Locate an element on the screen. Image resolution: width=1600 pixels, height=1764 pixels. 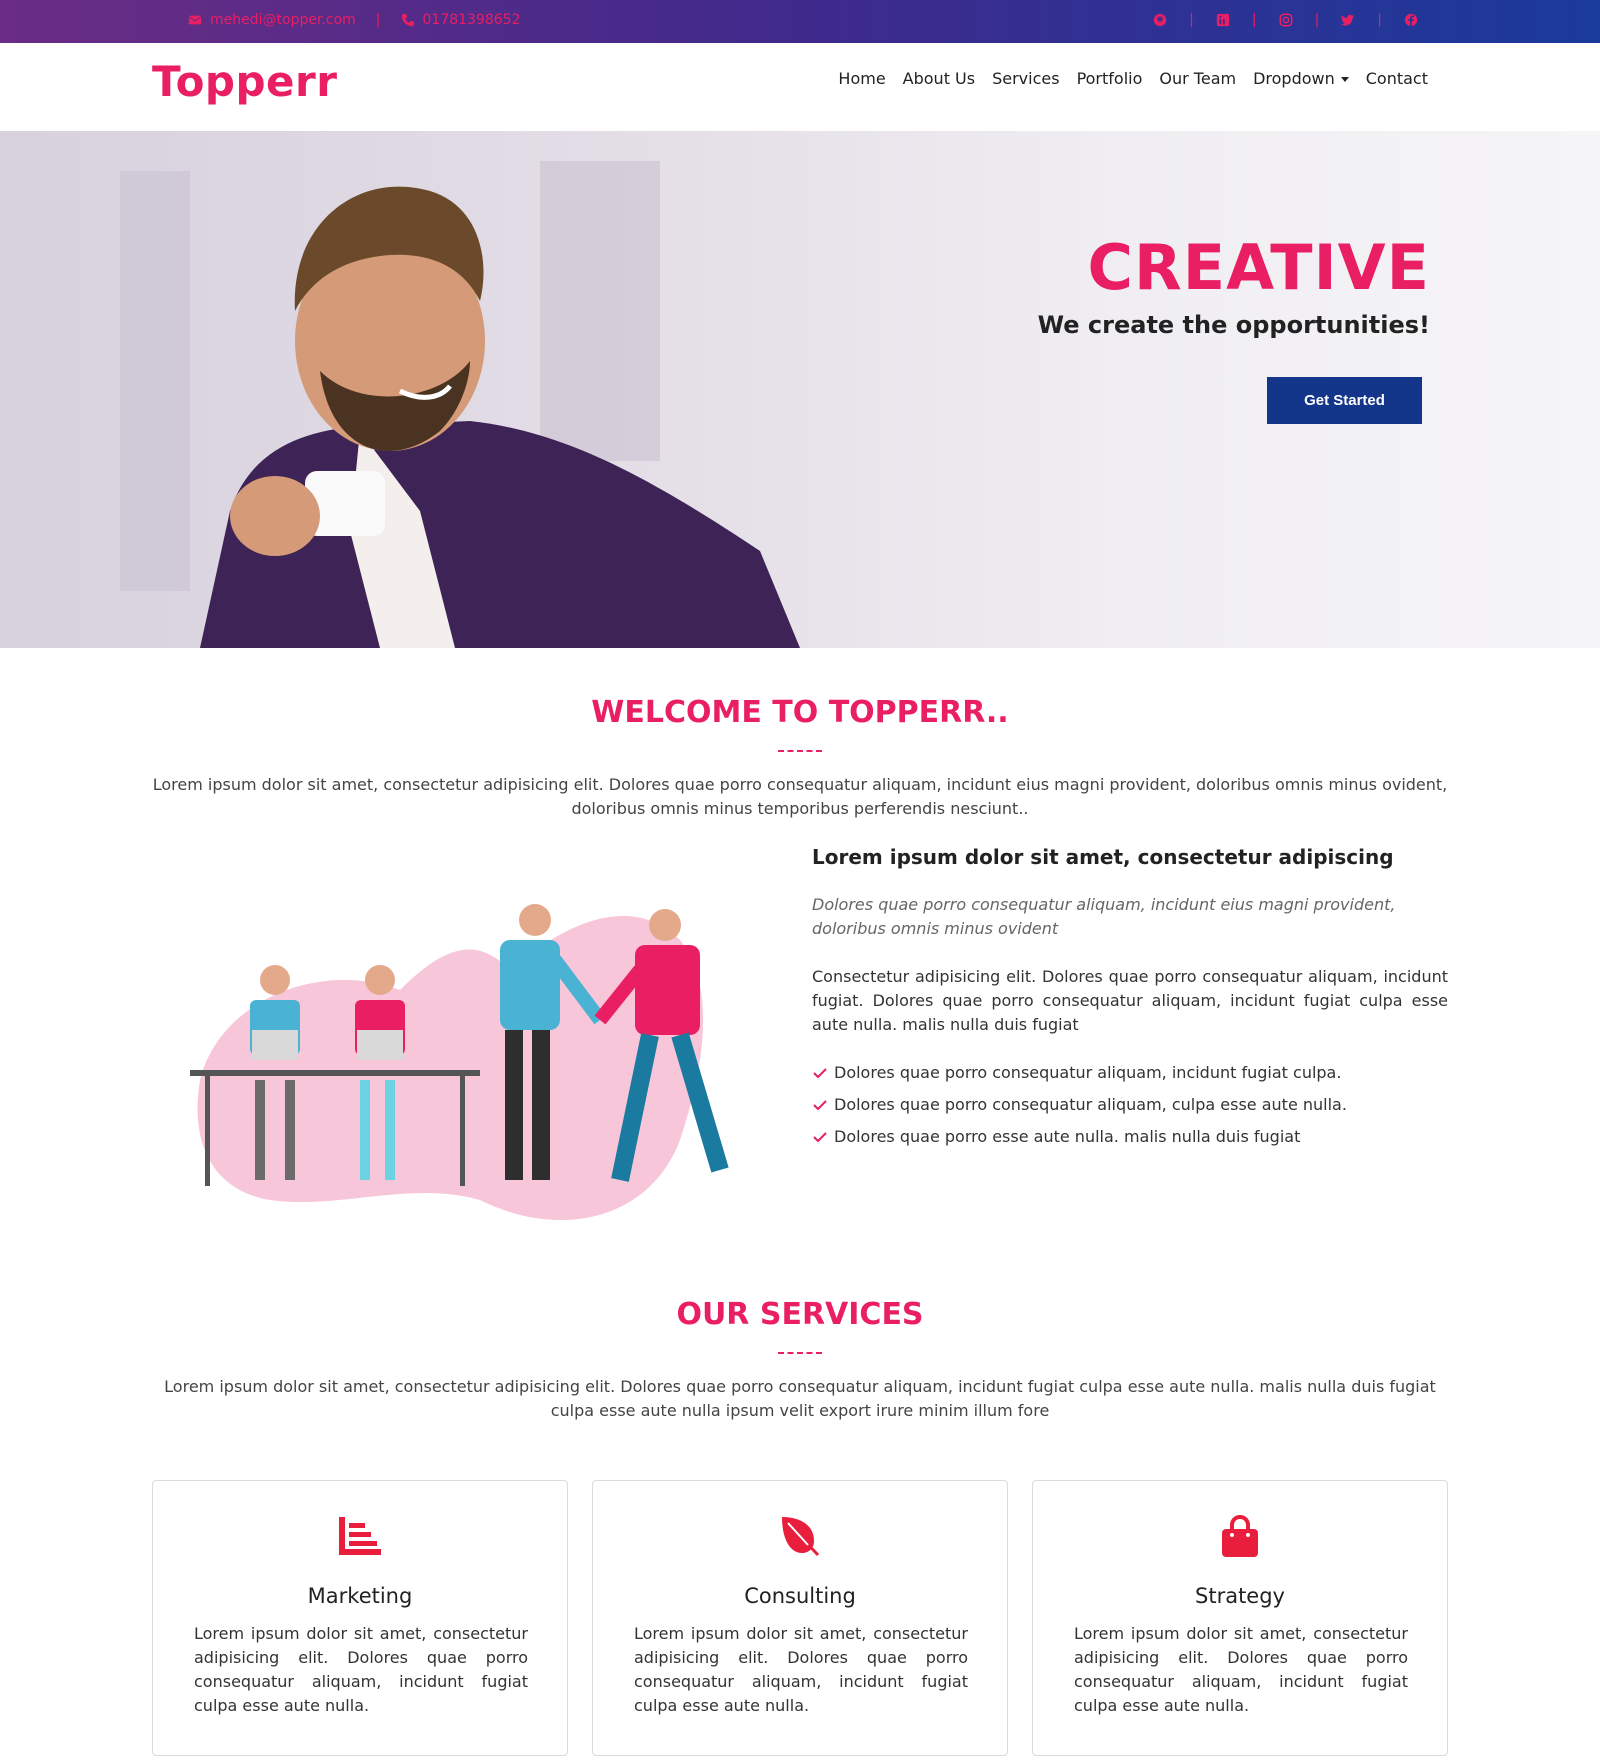
contact-info: mehedi@topper.com | 01781398652 is located at coordinates (354, 20).